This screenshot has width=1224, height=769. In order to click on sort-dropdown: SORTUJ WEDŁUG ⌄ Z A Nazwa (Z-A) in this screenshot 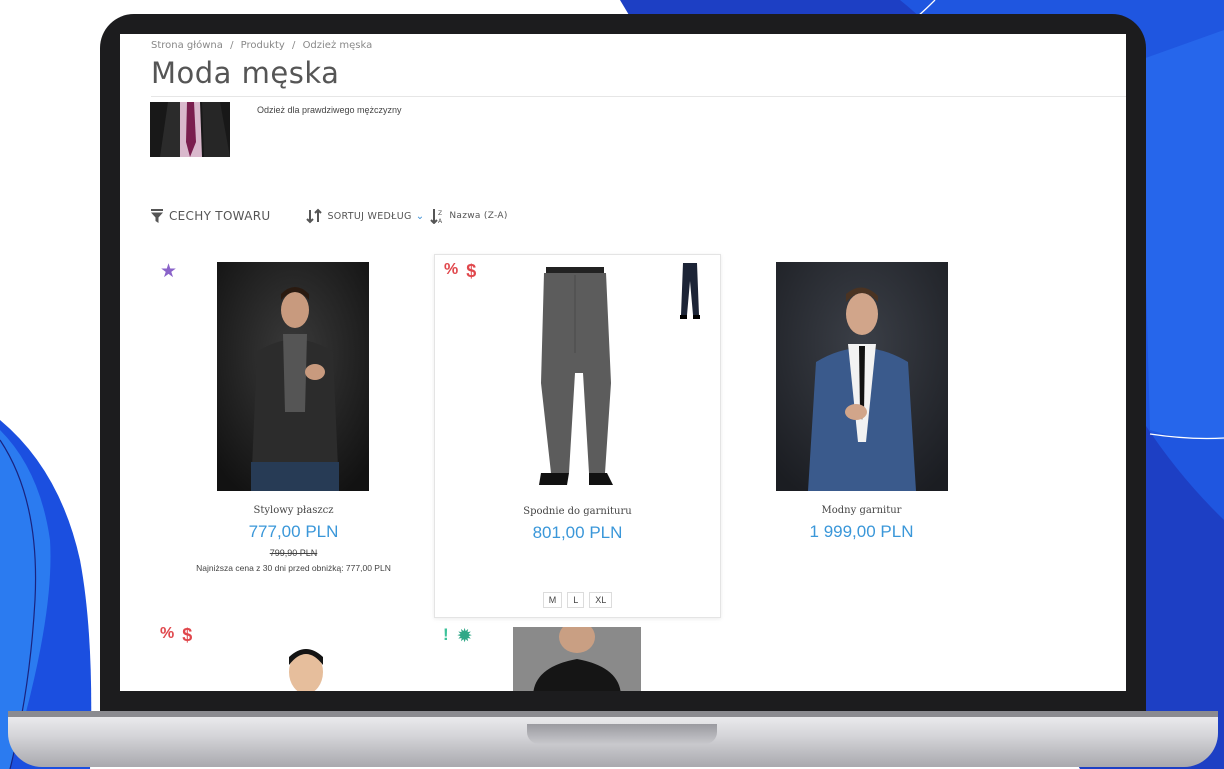, I will do `click(406, 216)`.